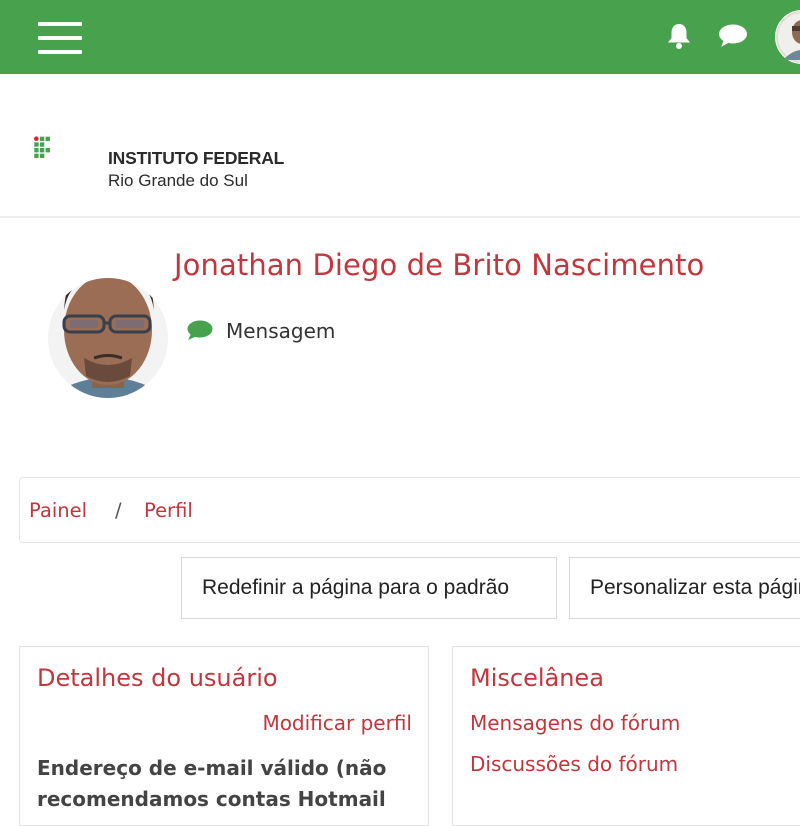 The height and width of the screenshot is (826, 800). I want to click on profile-name: Jonathan Diego de Brito Nascimento, so click(439, 265).